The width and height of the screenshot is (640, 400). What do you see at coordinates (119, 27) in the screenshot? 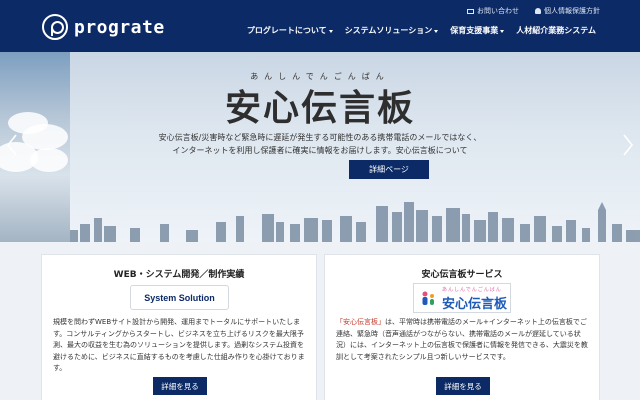
I see `logo-text: prograte` at bounding box center [119, 27].